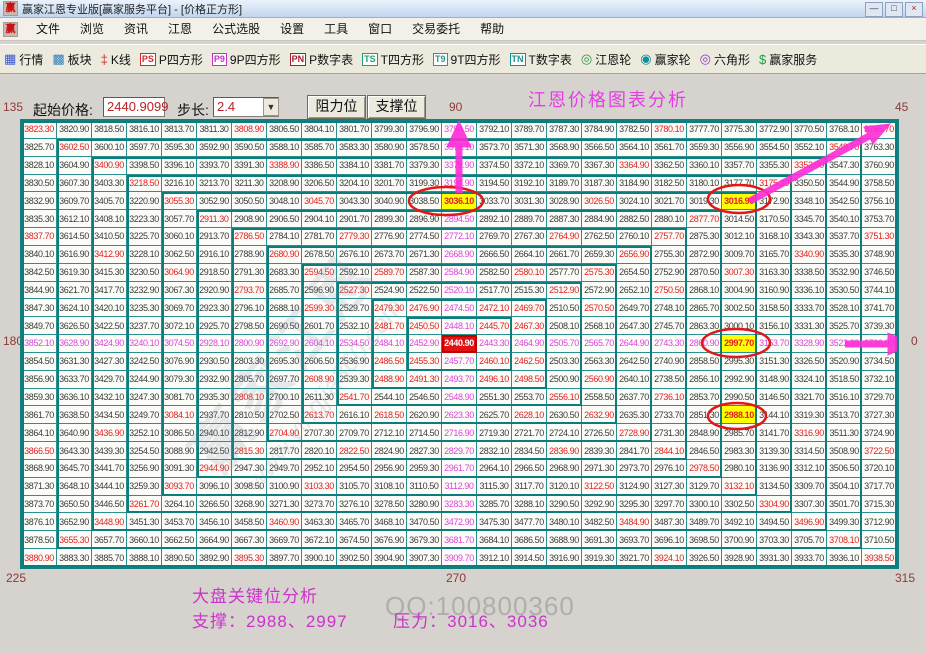  Describe the element at coordinates (725, 59) in the screenshot. I see `toolbar-item-六角形: ◎ 六角形` at that location.